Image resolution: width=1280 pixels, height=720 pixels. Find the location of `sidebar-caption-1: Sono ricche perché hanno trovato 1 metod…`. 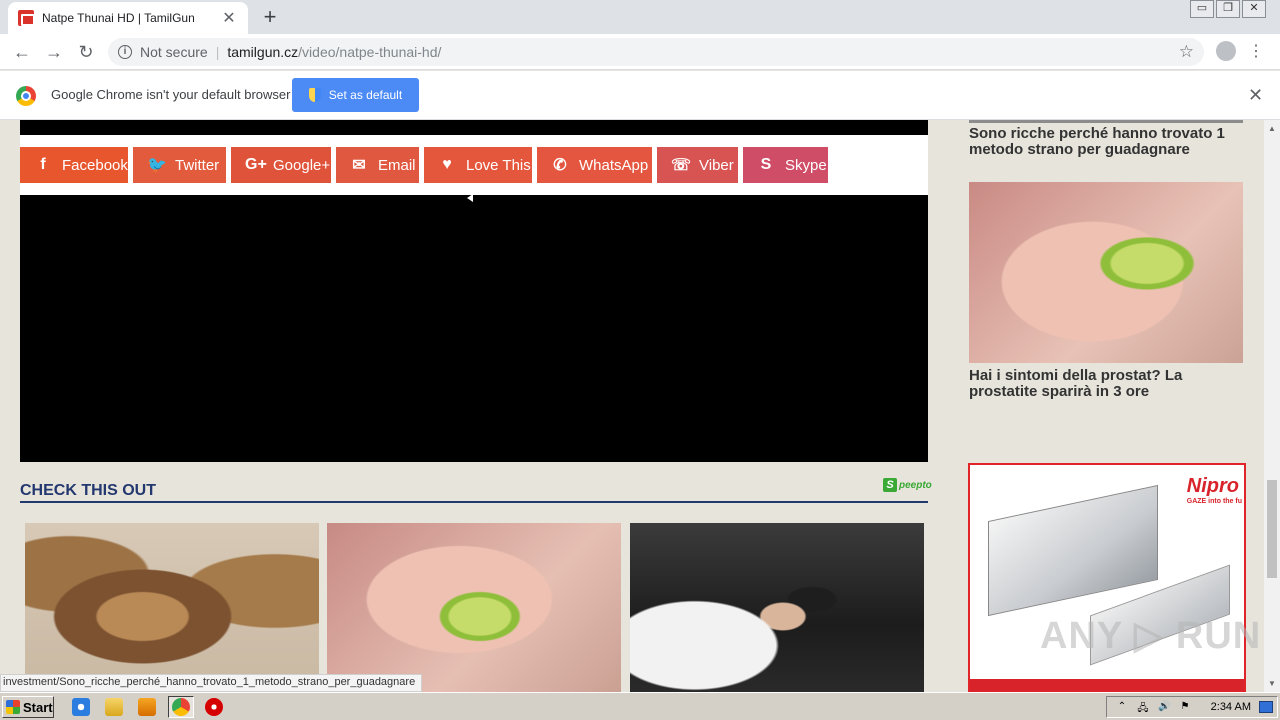

sidebar-caption-1: Sono ricche perché hanno trovato 1 metod… is located at coordinates (1109, 142).